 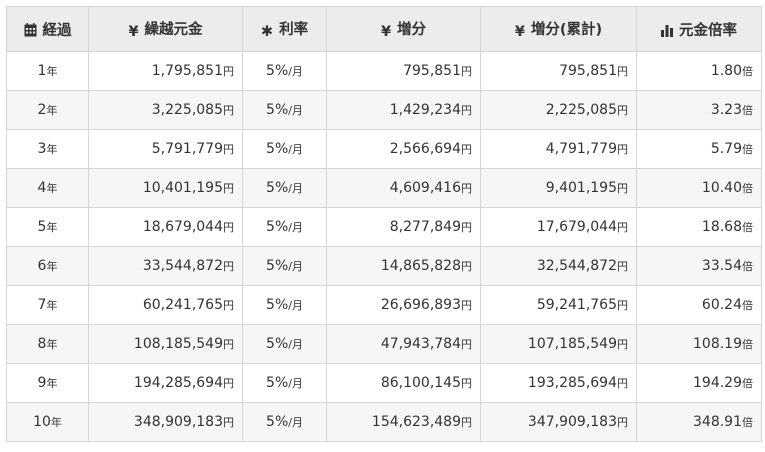 What do you see at coordinates (699, 383) in the screenshot?
I see `cell-multiple: 194.29倍` at bounding box center [699, 383].